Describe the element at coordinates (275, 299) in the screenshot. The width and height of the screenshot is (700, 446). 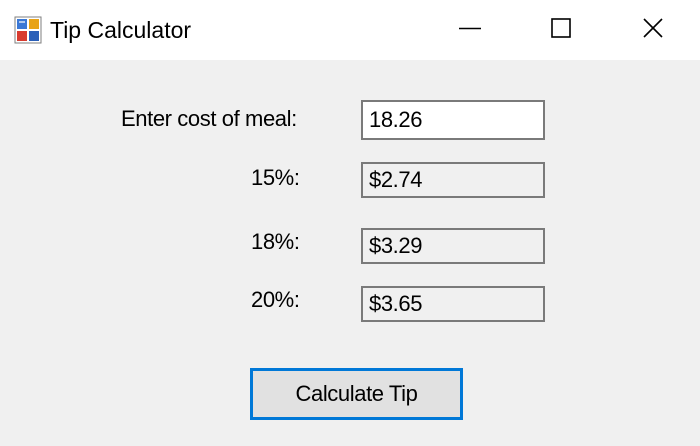
I see `tip-20-label: 20%:` at that location.